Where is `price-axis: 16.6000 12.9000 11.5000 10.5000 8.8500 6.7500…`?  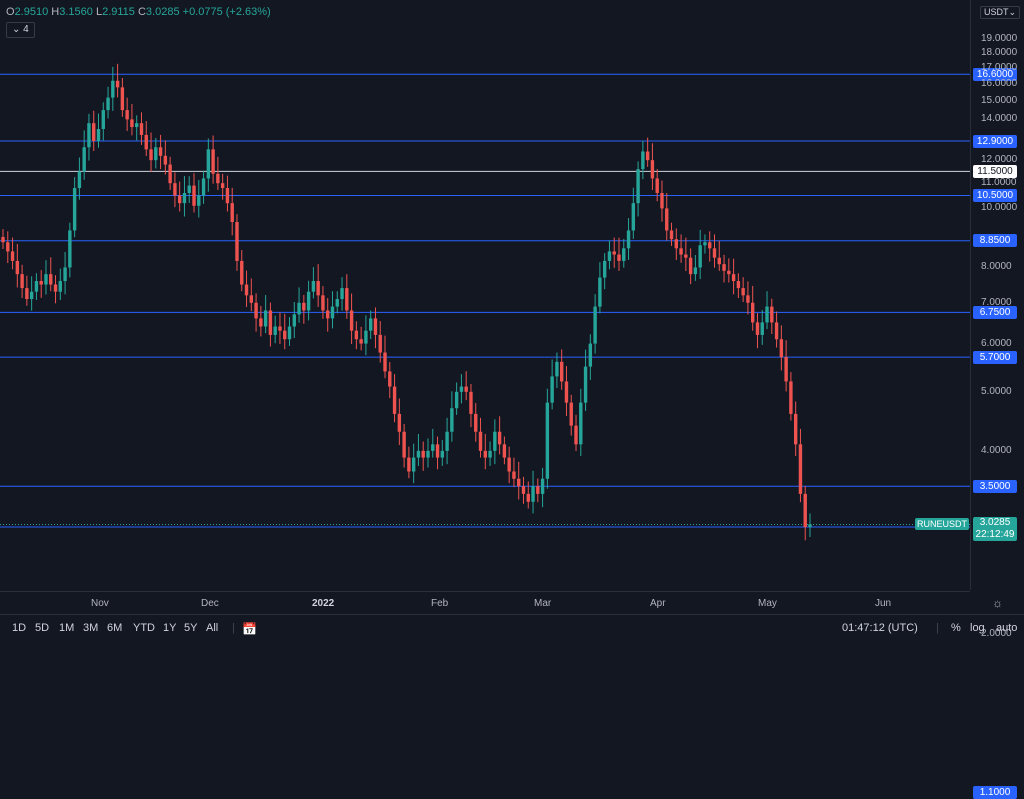
price-axis: 16.6000 12.9000 11.5000 10.5000 8.8500 6.7500… is located at coordinates (997, 399).